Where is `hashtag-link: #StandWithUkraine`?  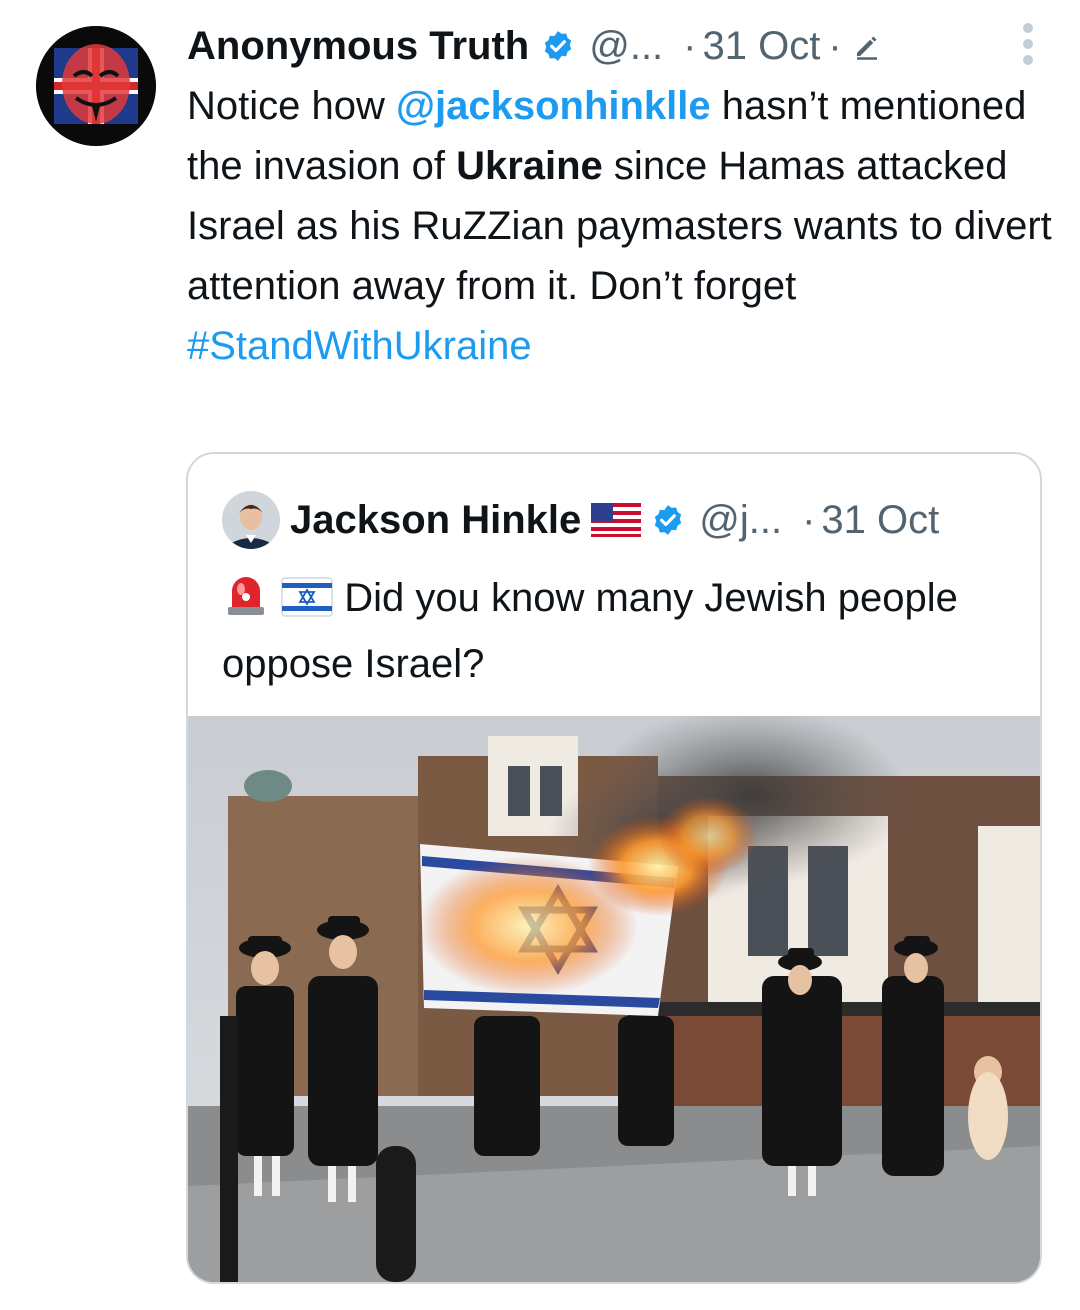 hashtag-link: #StandWithUkraine is located at coordinates (359, 346).